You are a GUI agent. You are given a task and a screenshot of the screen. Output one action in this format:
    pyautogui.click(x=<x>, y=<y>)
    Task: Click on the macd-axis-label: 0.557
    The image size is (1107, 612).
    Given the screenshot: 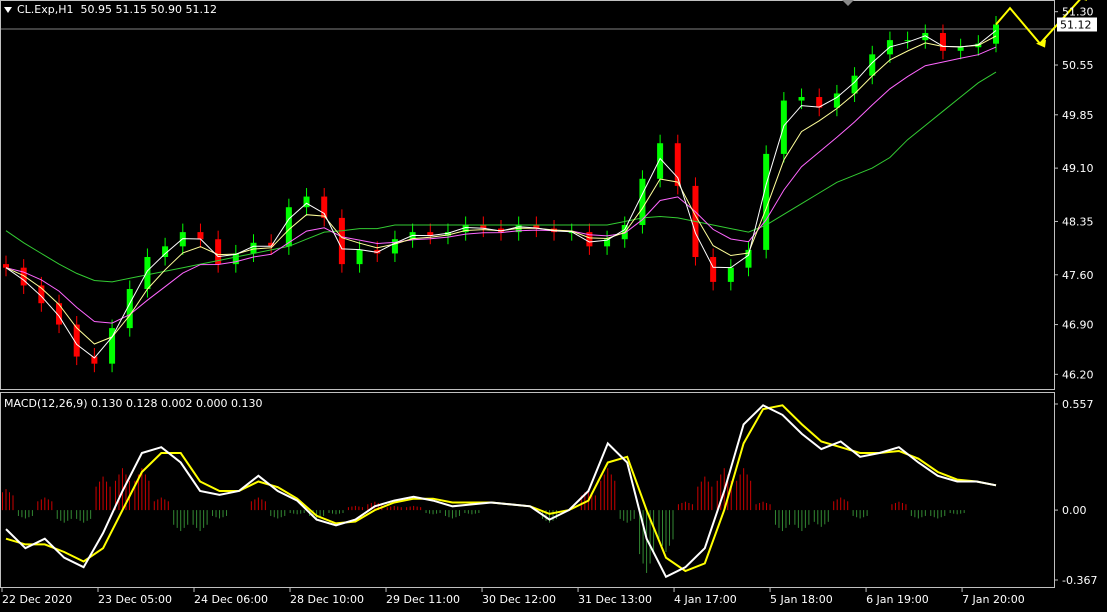 What is the action you would take?
    pyautogui.click(x=1078, y=404)
    